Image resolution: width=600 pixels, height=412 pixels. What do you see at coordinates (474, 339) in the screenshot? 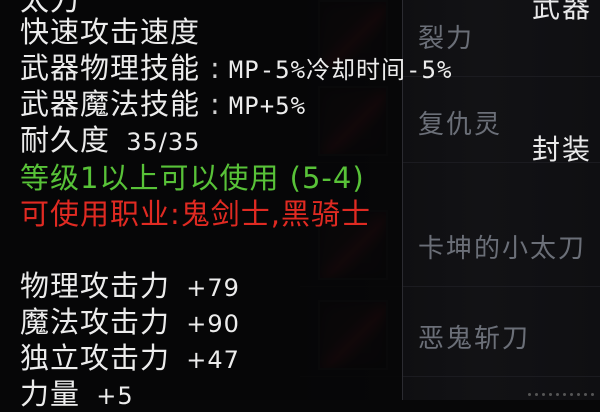
I see `item-name: 恶鬼斩刀` at bounding box center [474, 339].